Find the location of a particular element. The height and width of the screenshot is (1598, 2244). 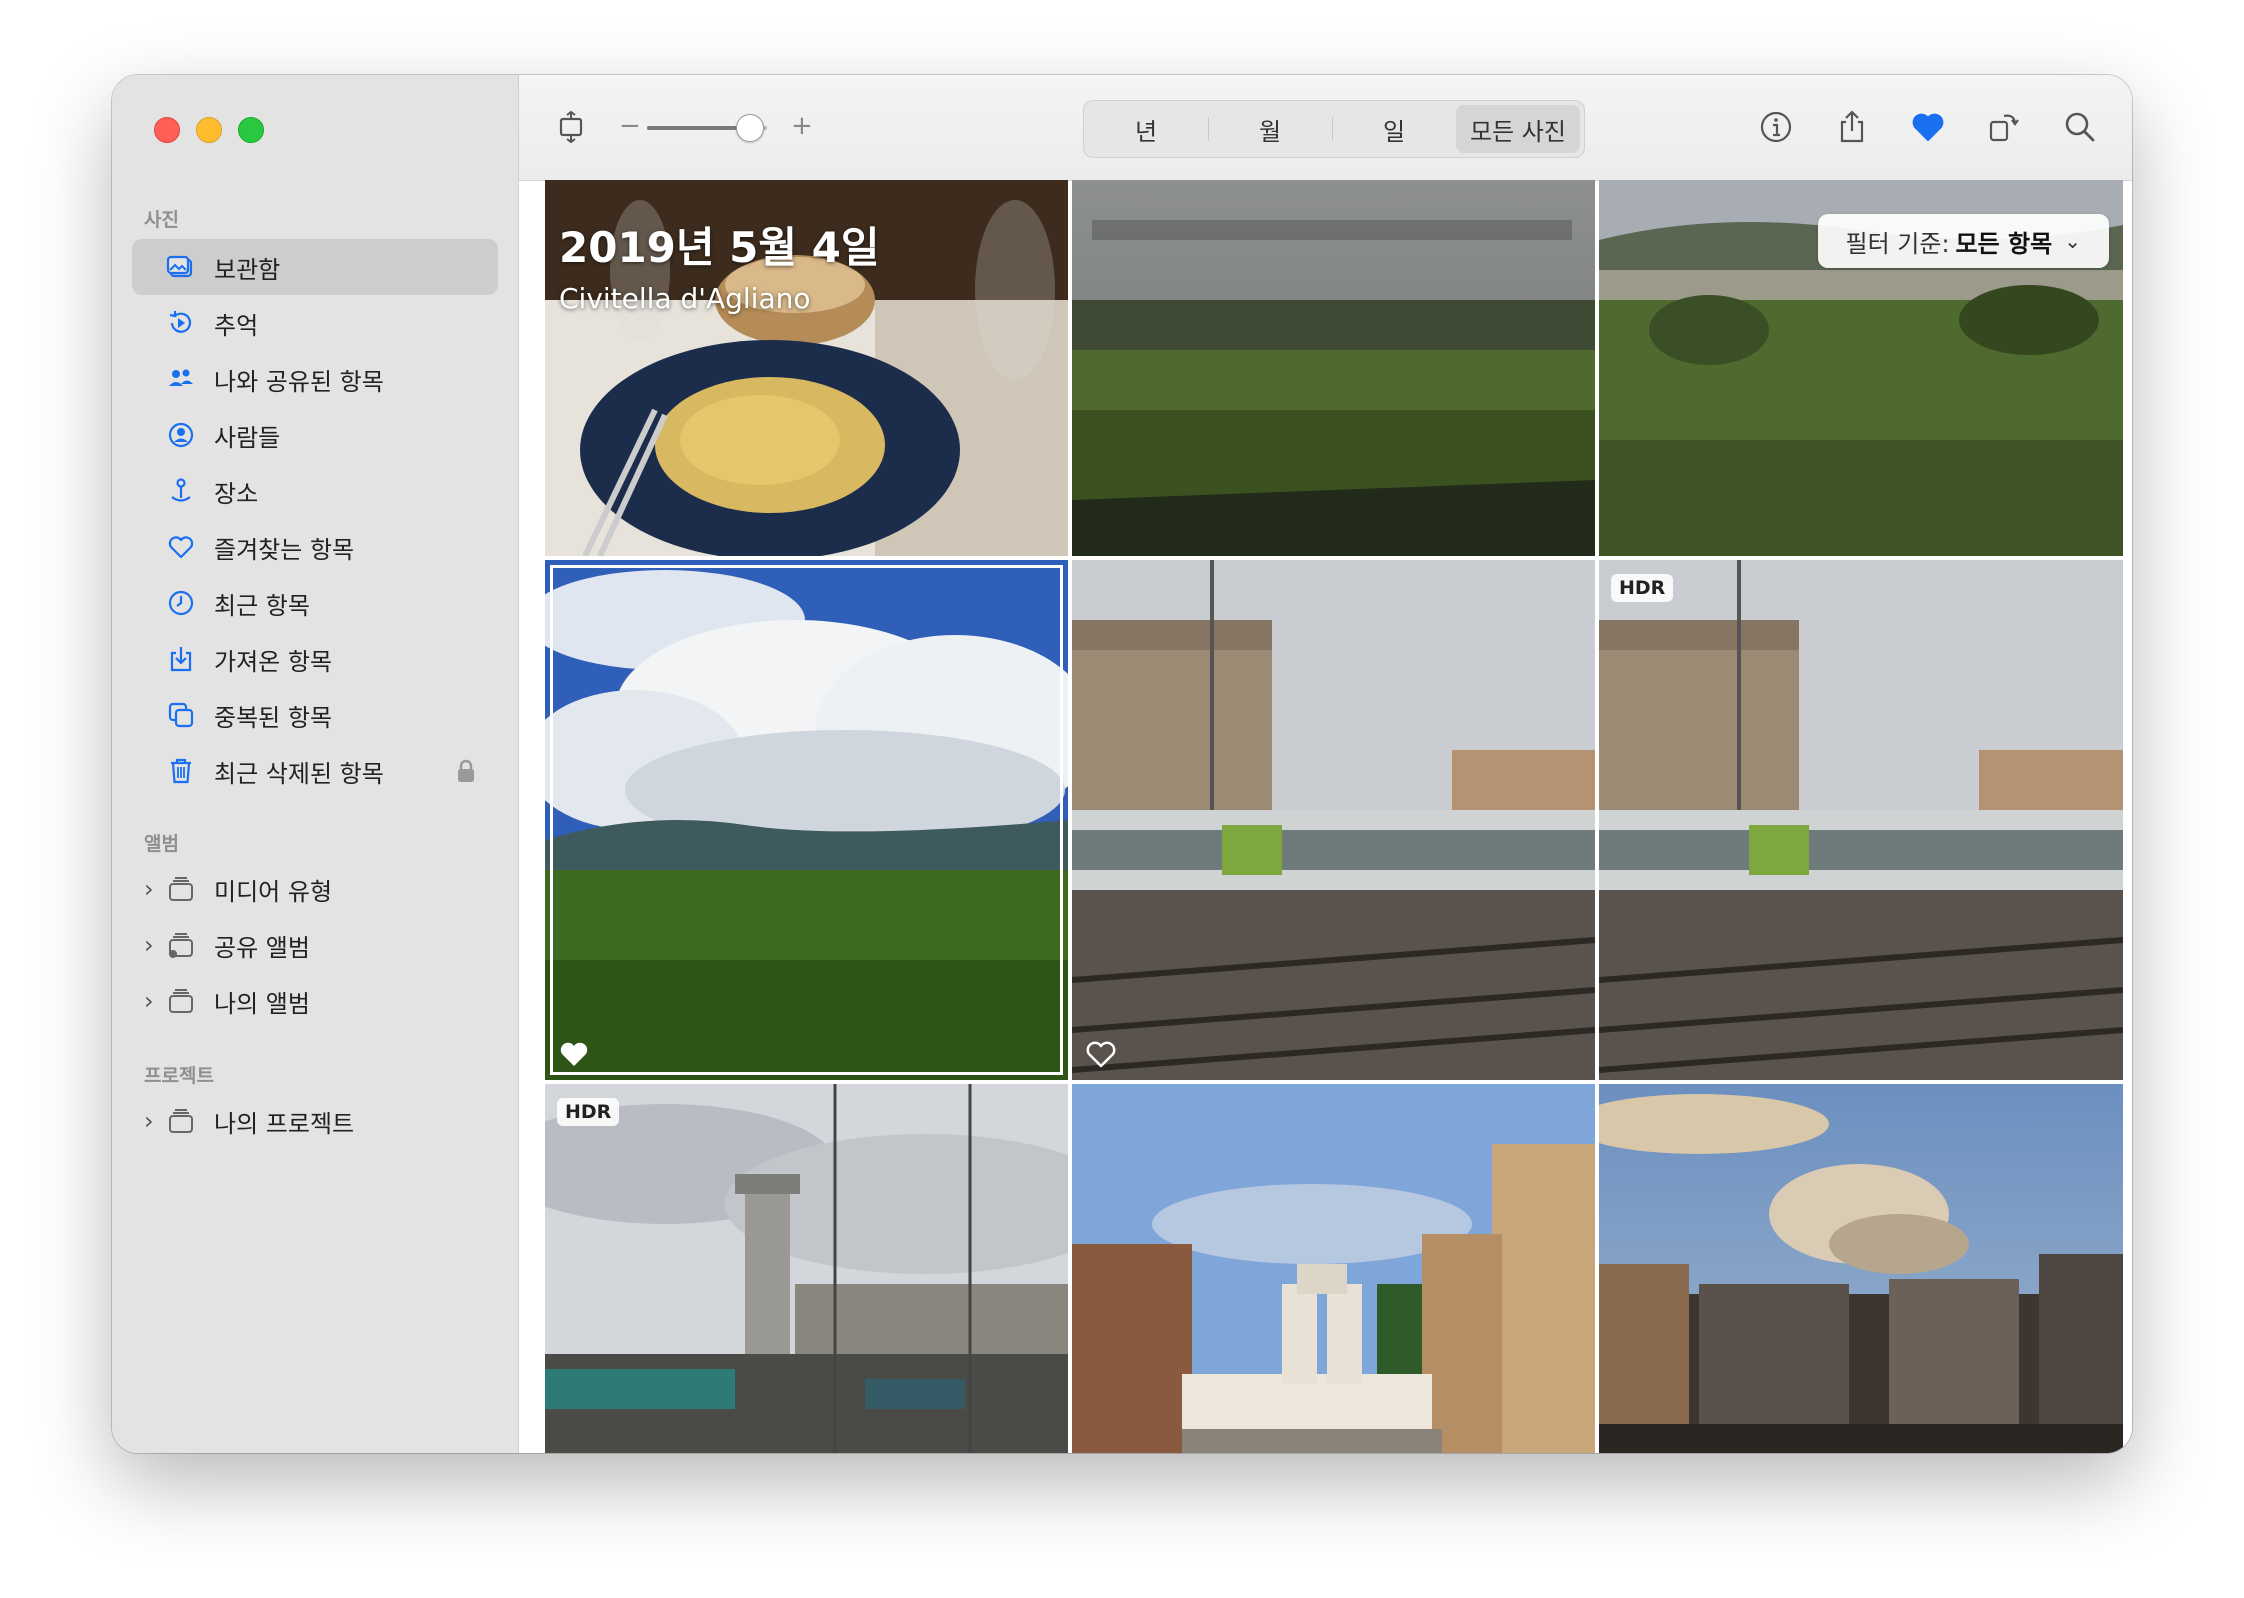

search-icon is located at coordinates (2080, 127).